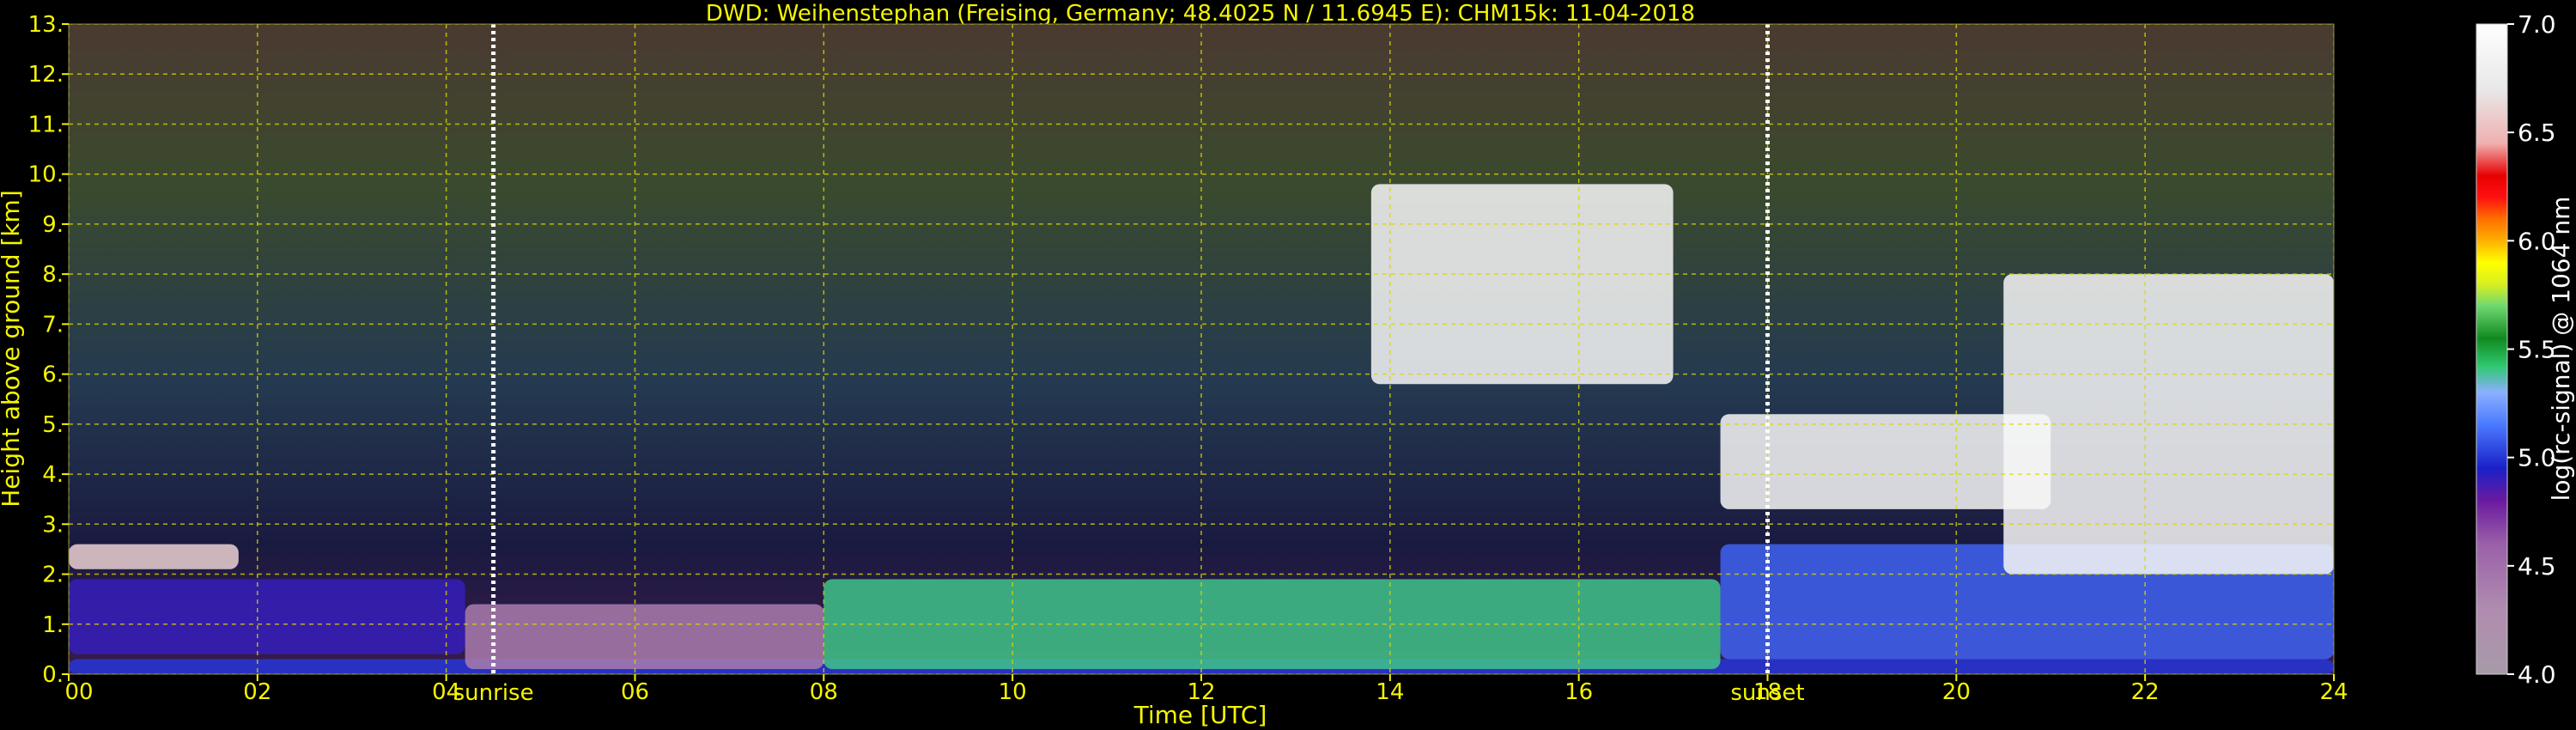 This screenshot has height=730, width=2576. I want to click on y-tick-label: 11., so click(46, 124).